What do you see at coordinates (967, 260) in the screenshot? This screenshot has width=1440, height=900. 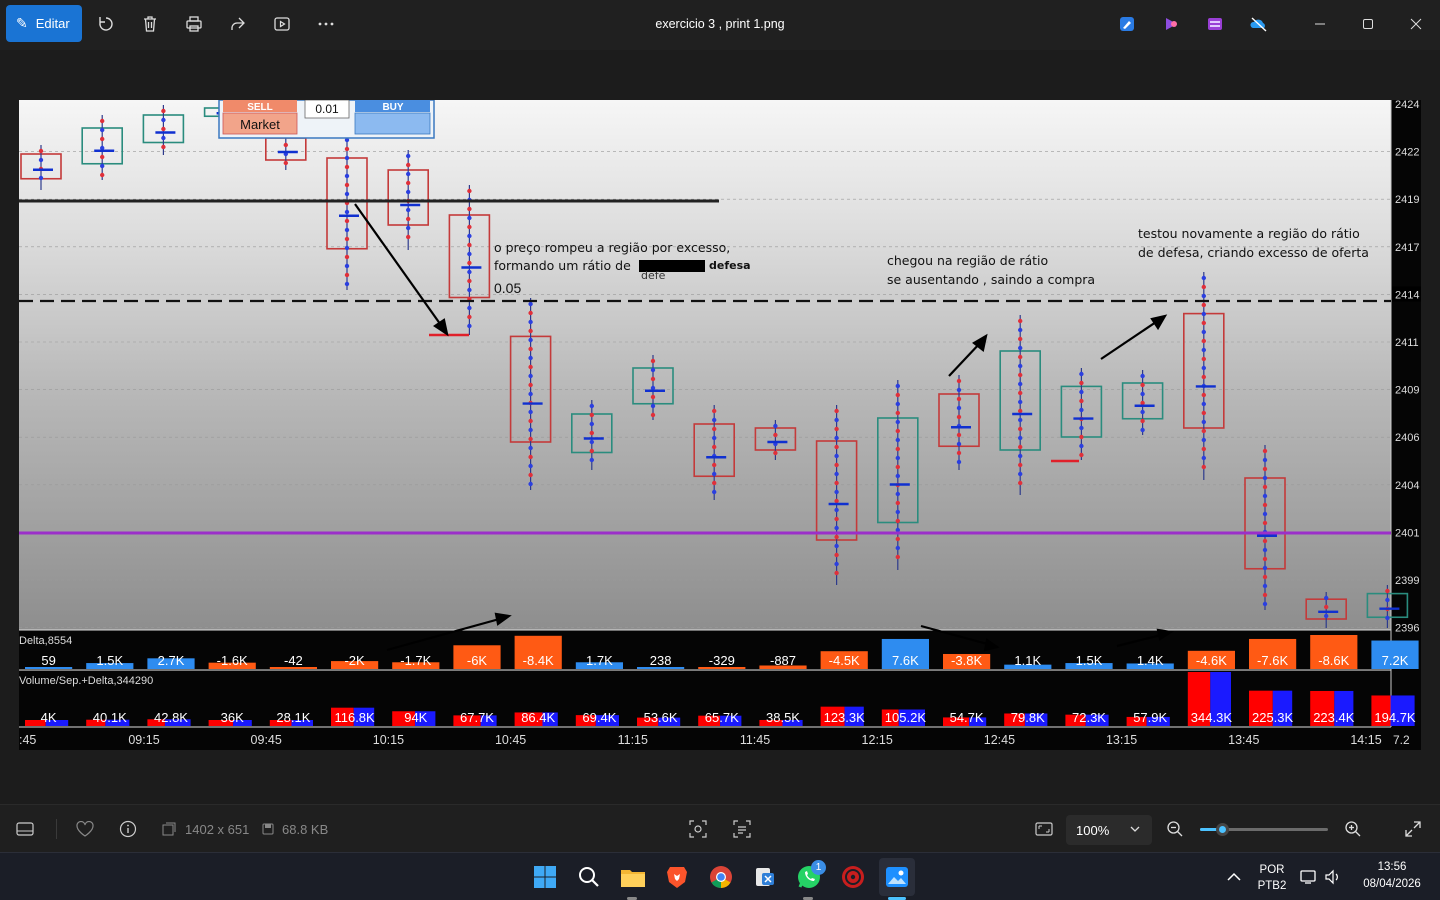 I see `annotation-2-line1: chegou na região de rátio` at bounding box center [967, 260].